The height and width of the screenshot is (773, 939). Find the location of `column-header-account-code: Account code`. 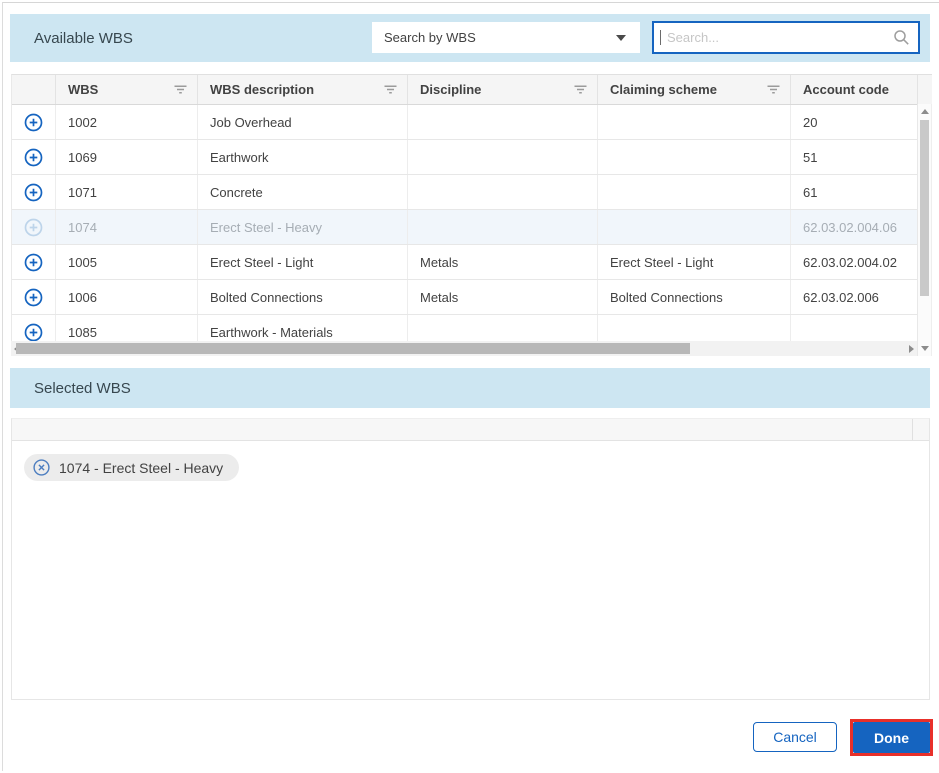

column-header-account-code: Account code is located at coordinates (854, 89).